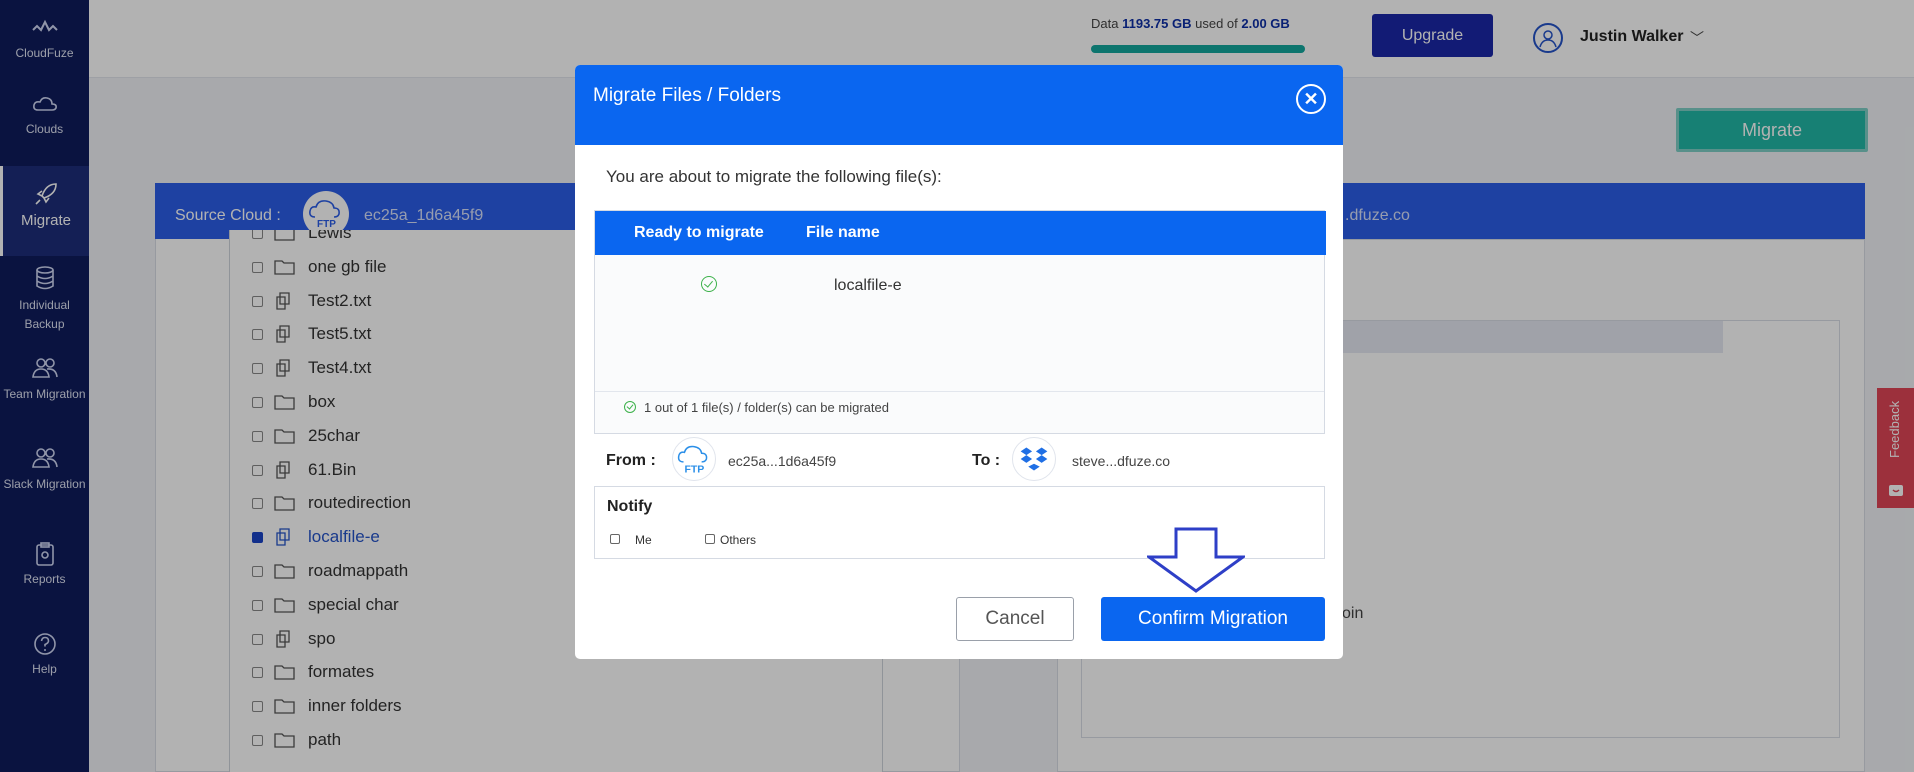  What do you see at coordinates (1213, 619) in the screenshot?
I see `confirm-migration-button: Confirm Migration` at bounding box center [1213, 619].